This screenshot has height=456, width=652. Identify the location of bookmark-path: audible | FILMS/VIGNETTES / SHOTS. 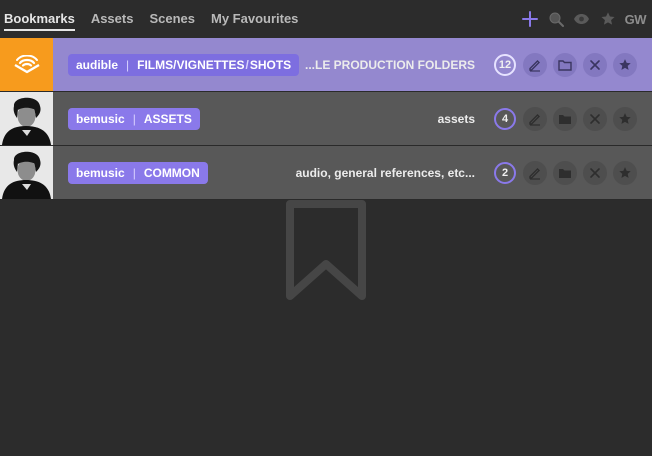
(184, 65).